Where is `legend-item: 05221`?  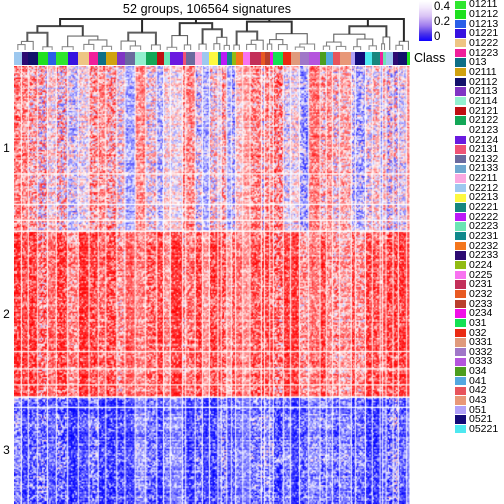
legend-item: 05221 is located at coordinates (479, 429).